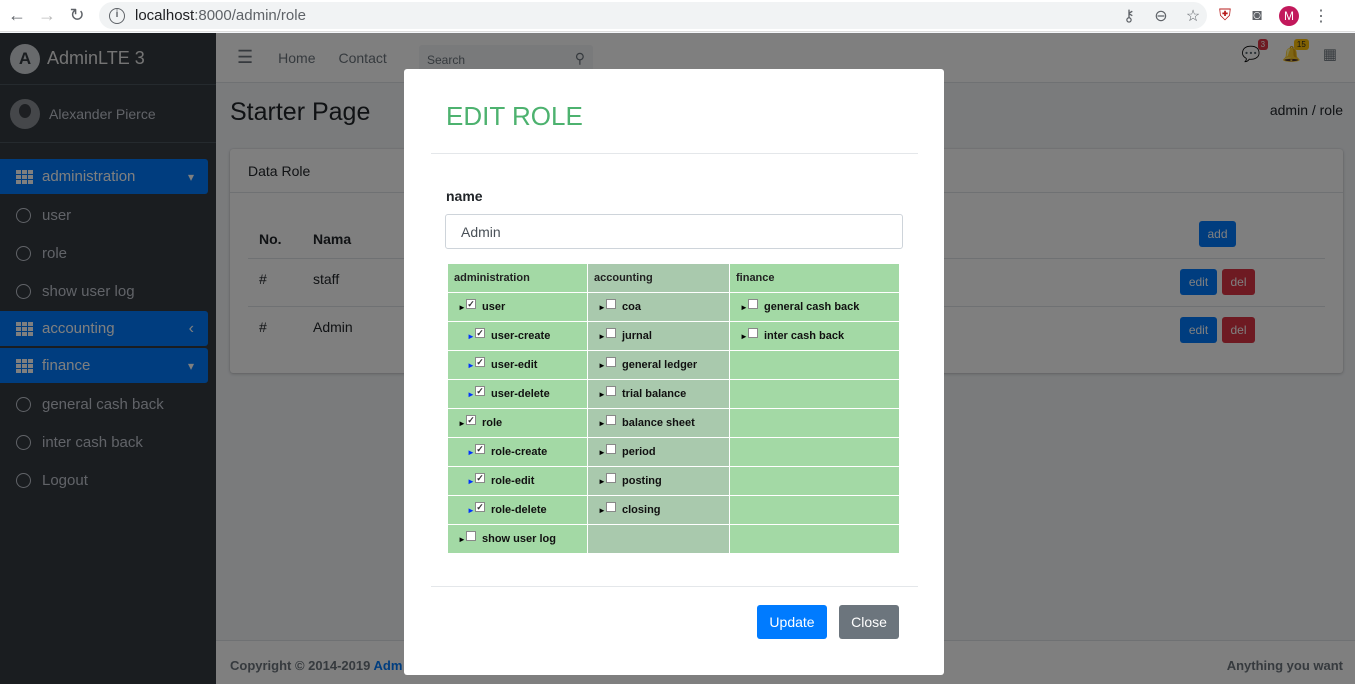 The image size is (1355, 684). I want to click on permission-item: ► posting, so click(658, 480).